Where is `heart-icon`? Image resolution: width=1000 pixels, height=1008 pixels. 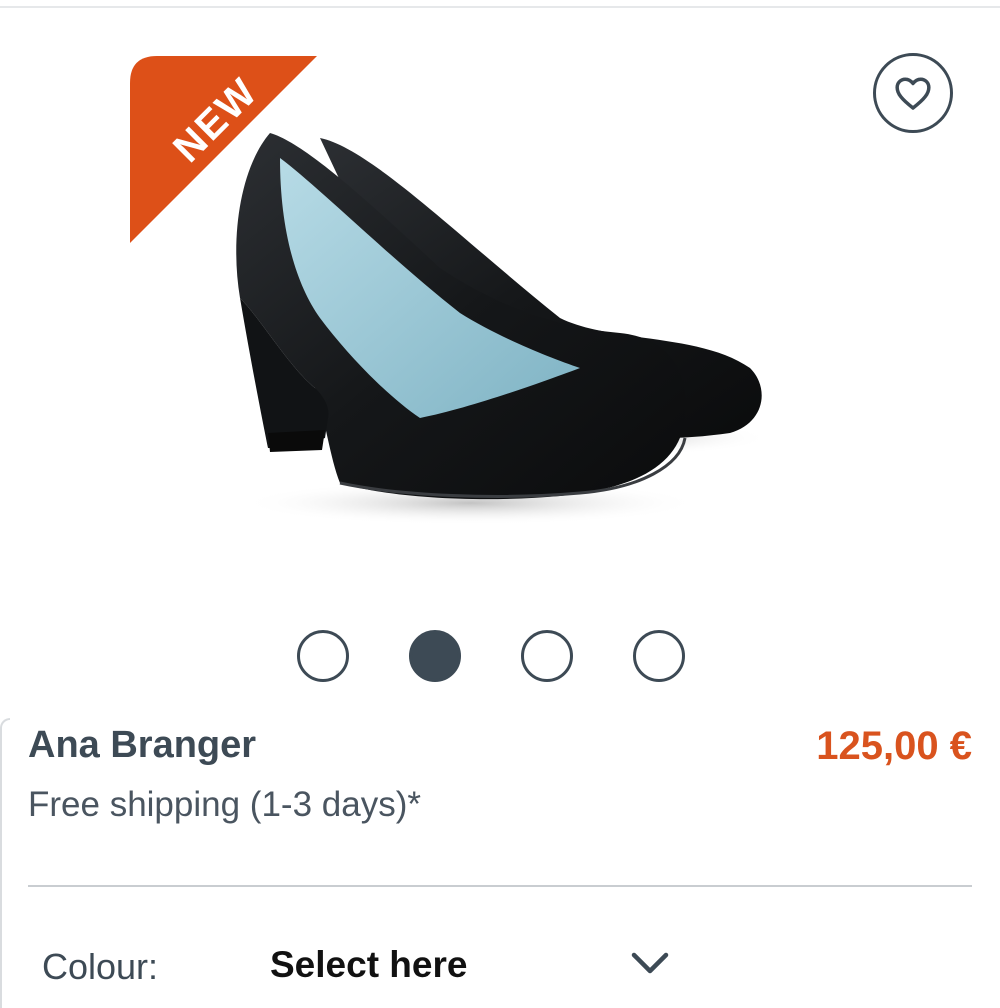
heart-icon is located at coordinates (913, 93).